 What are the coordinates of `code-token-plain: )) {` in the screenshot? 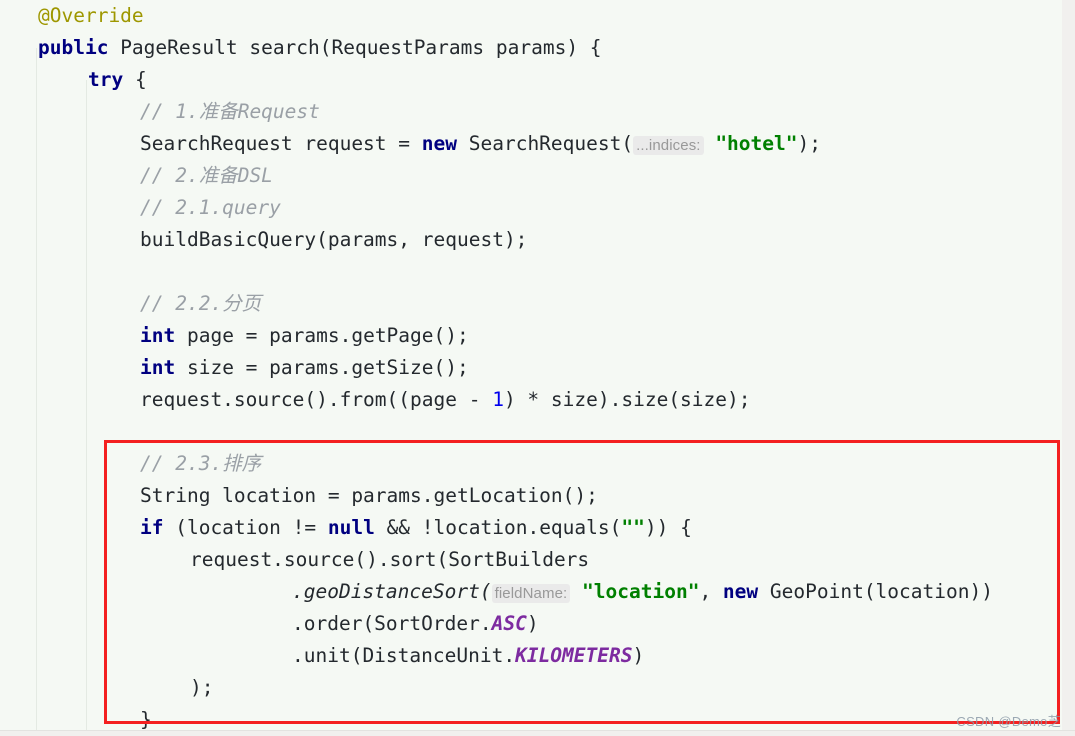 It's located at (668, 527).